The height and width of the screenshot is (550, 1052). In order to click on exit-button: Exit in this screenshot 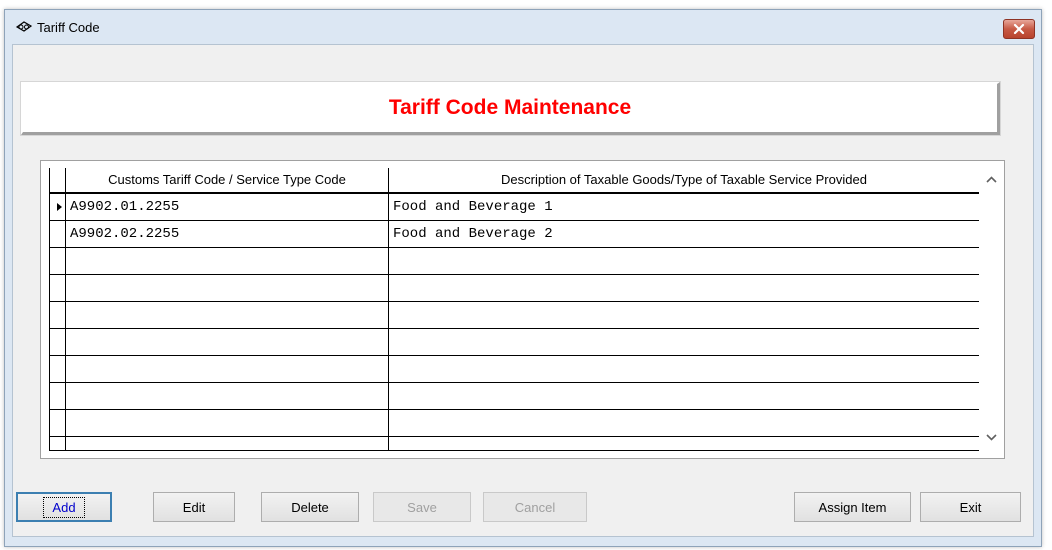, I will do `click(970, 507)`.